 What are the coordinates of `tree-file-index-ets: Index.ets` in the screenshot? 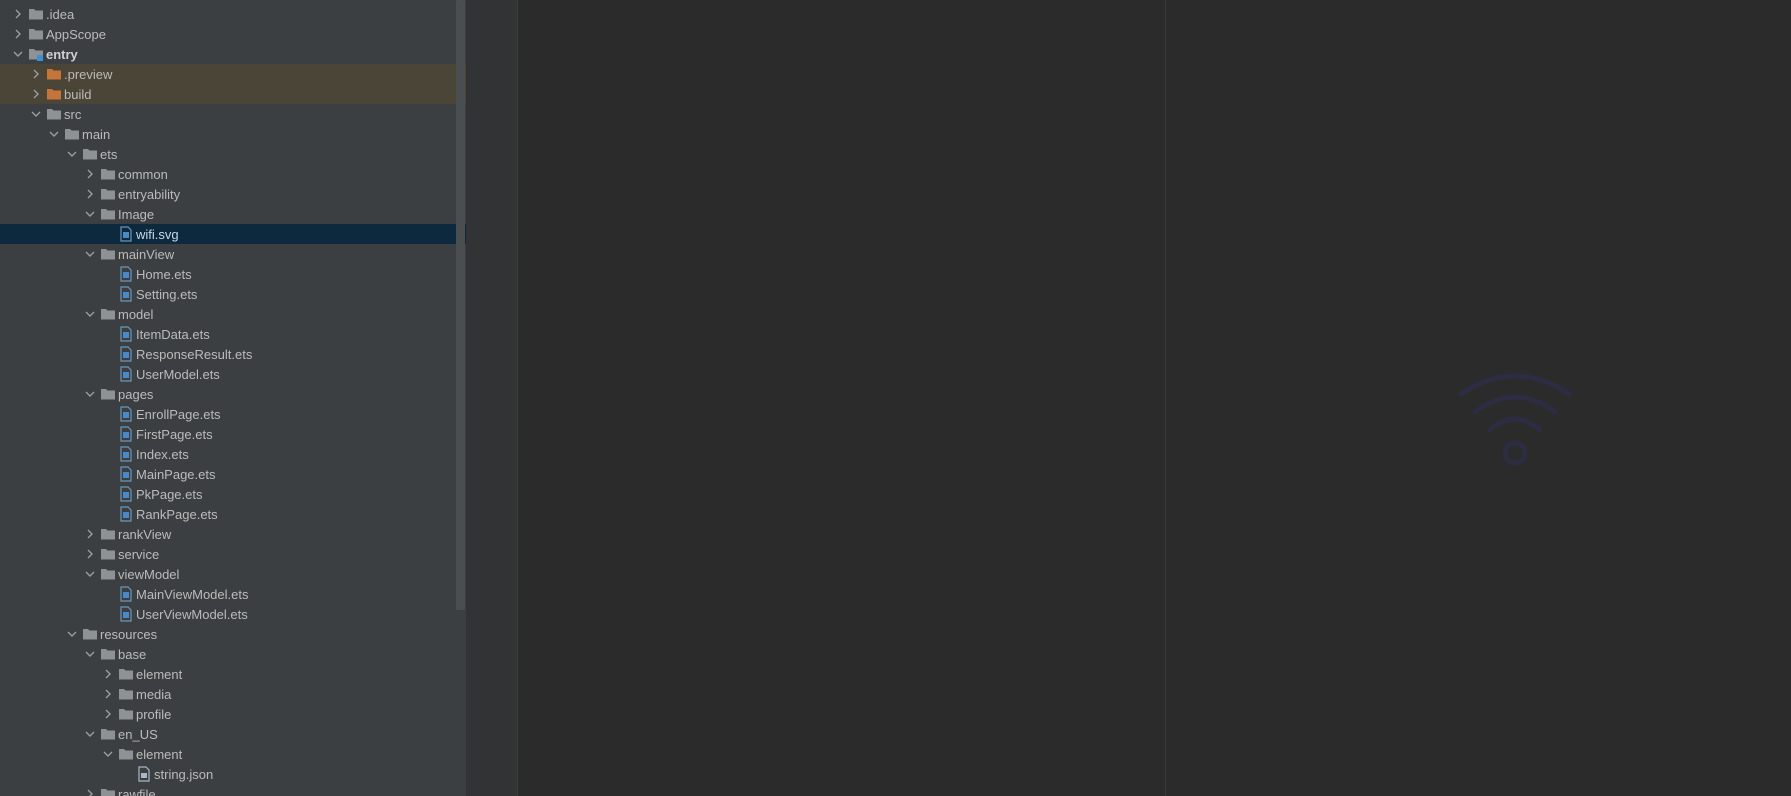 It's located at (233, 454).